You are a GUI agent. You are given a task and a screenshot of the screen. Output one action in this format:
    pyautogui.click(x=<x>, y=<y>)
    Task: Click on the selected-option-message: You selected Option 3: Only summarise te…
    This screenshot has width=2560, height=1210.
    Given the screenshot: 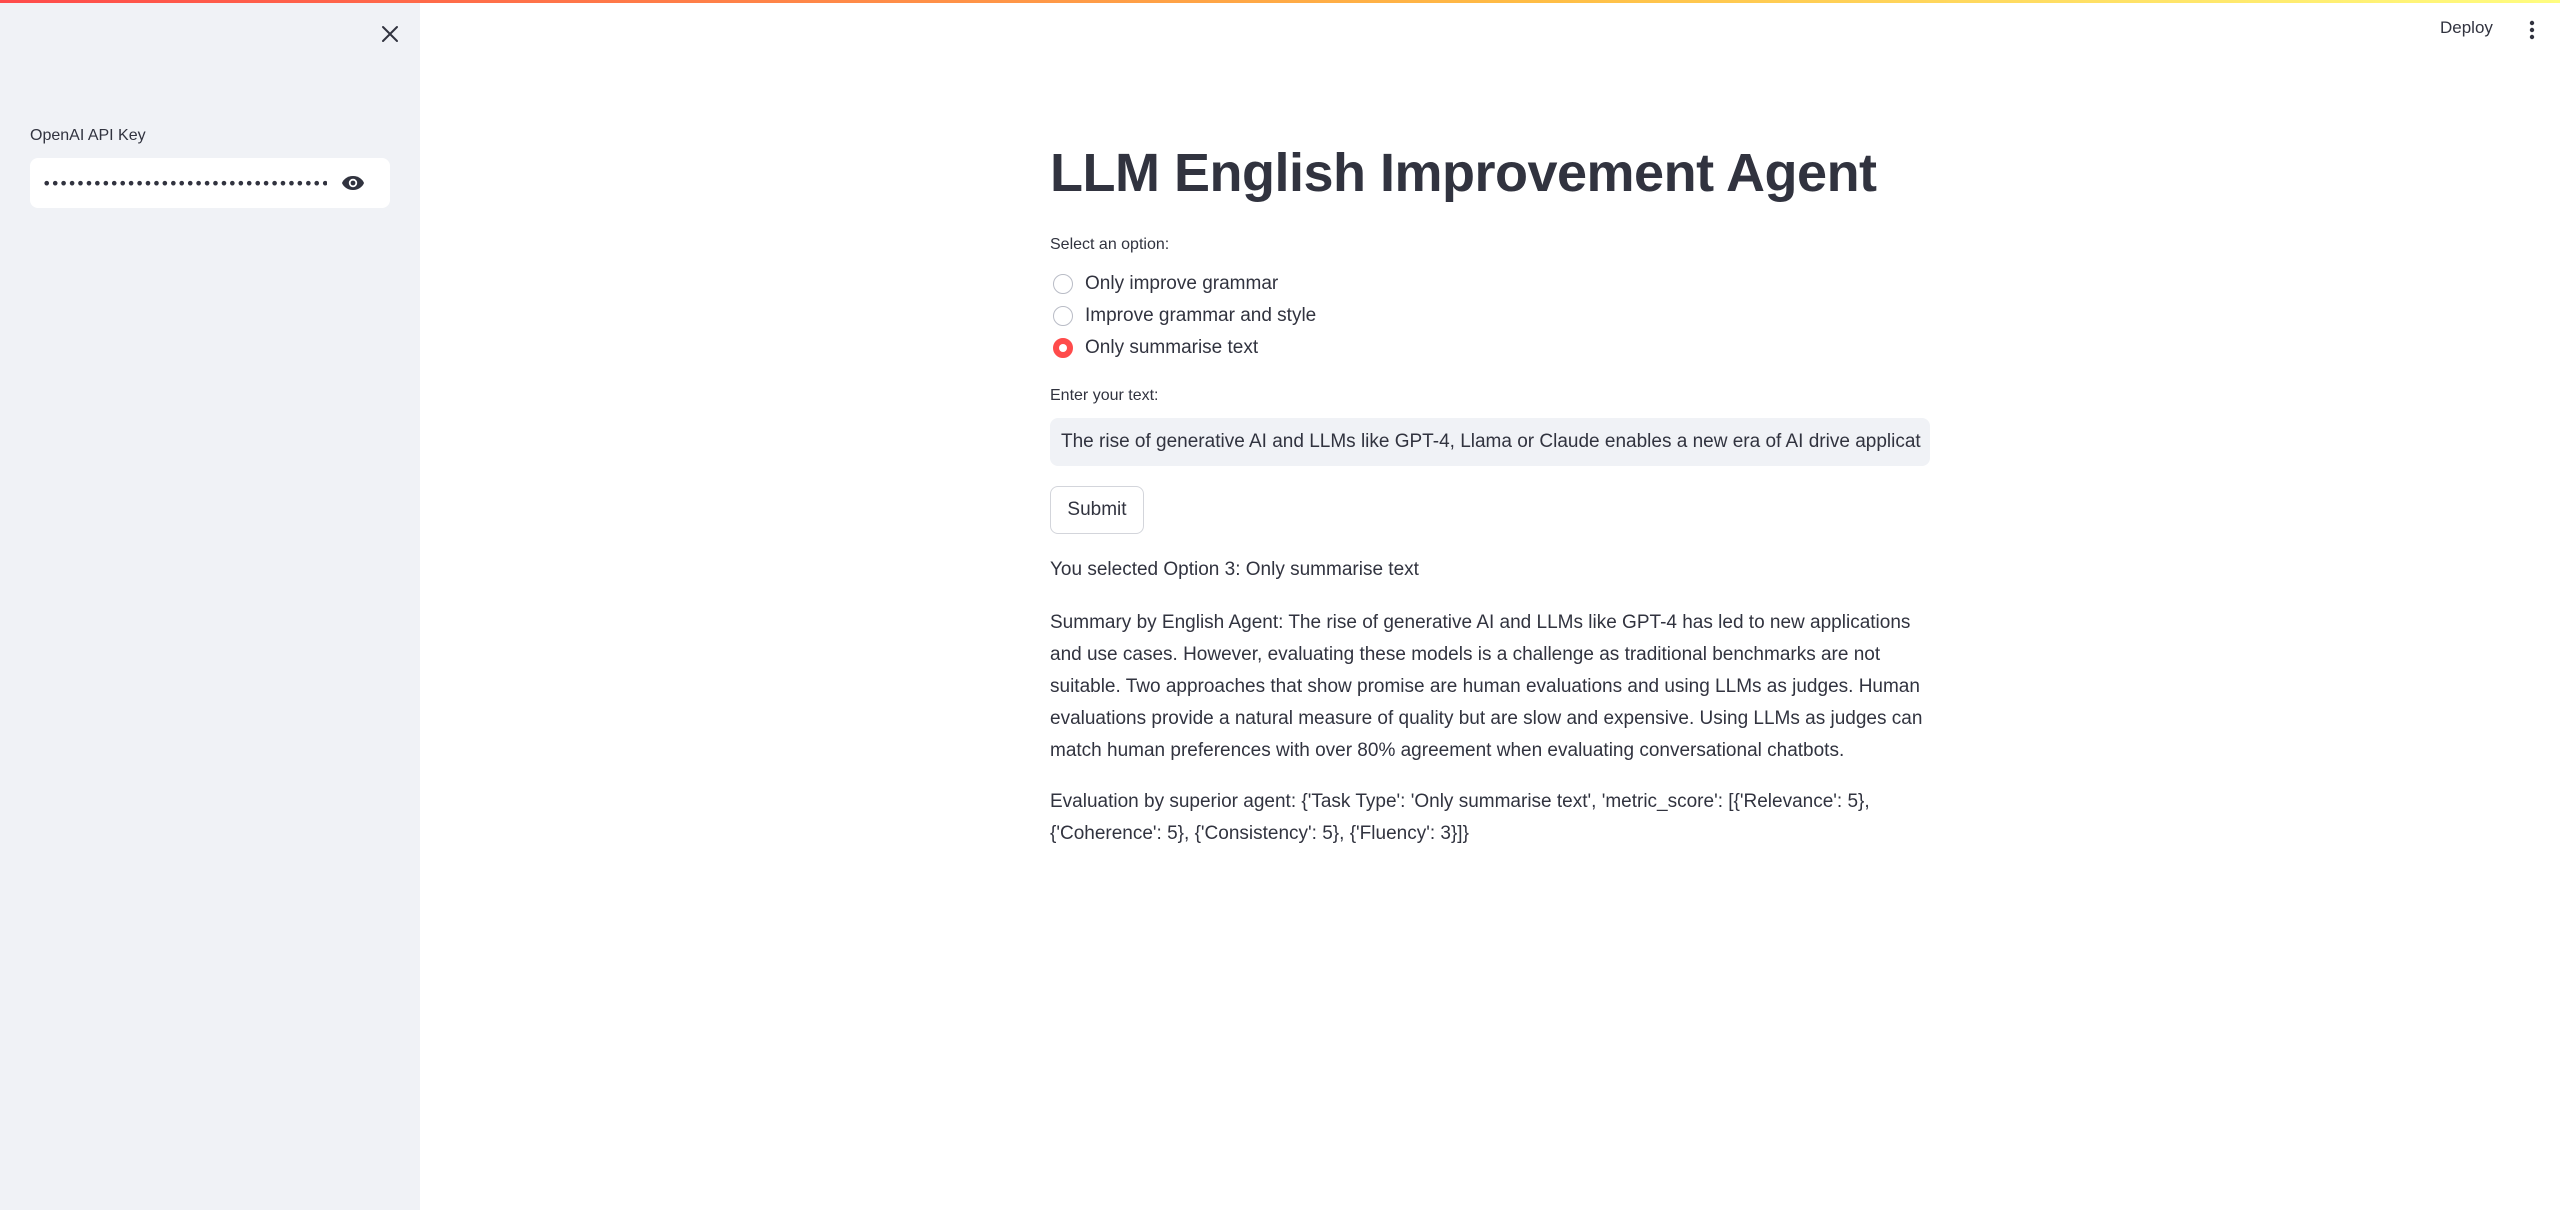 What is the action you would take?
    pyautogui.click(x=1234, y=569)
    